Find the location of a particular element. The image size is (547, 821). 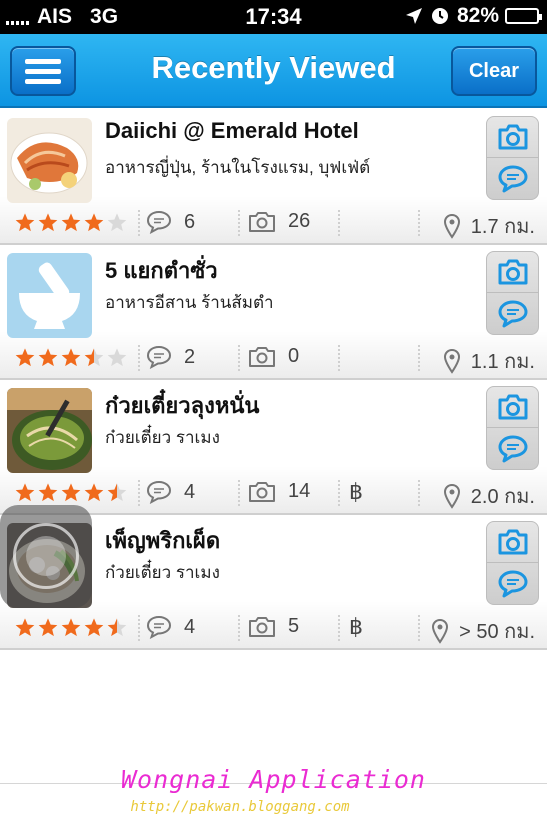

battery-icon is located at coordinates (523, 16).